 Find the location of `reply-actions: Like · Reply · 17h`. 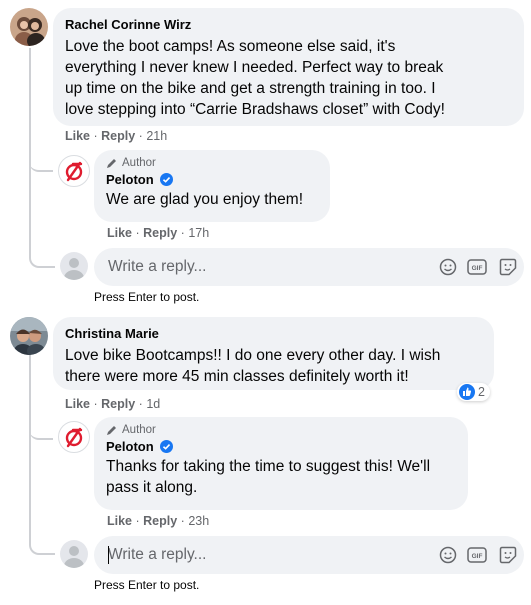

reply-actions: Like · Reply · 17h is located at coordinates (158, 233).